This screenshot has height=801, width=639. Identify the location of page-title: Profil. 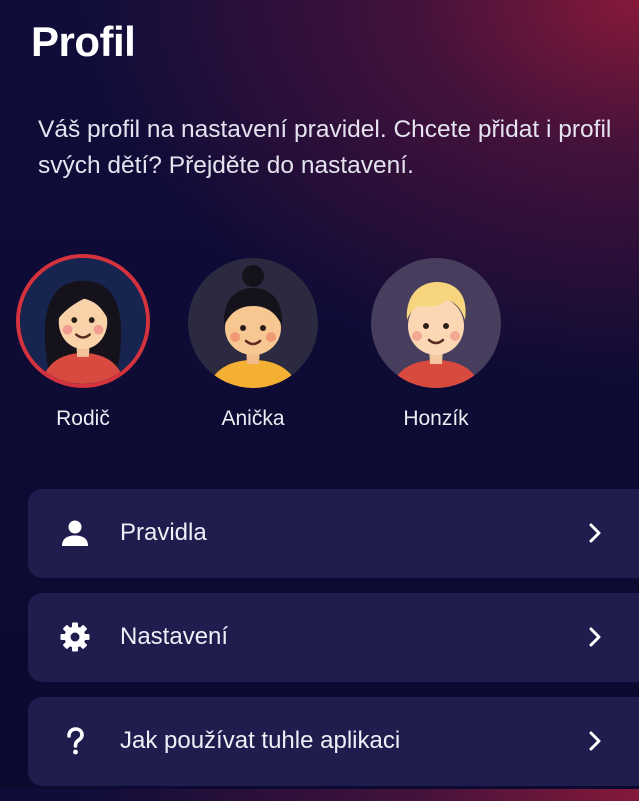
(83, 41).